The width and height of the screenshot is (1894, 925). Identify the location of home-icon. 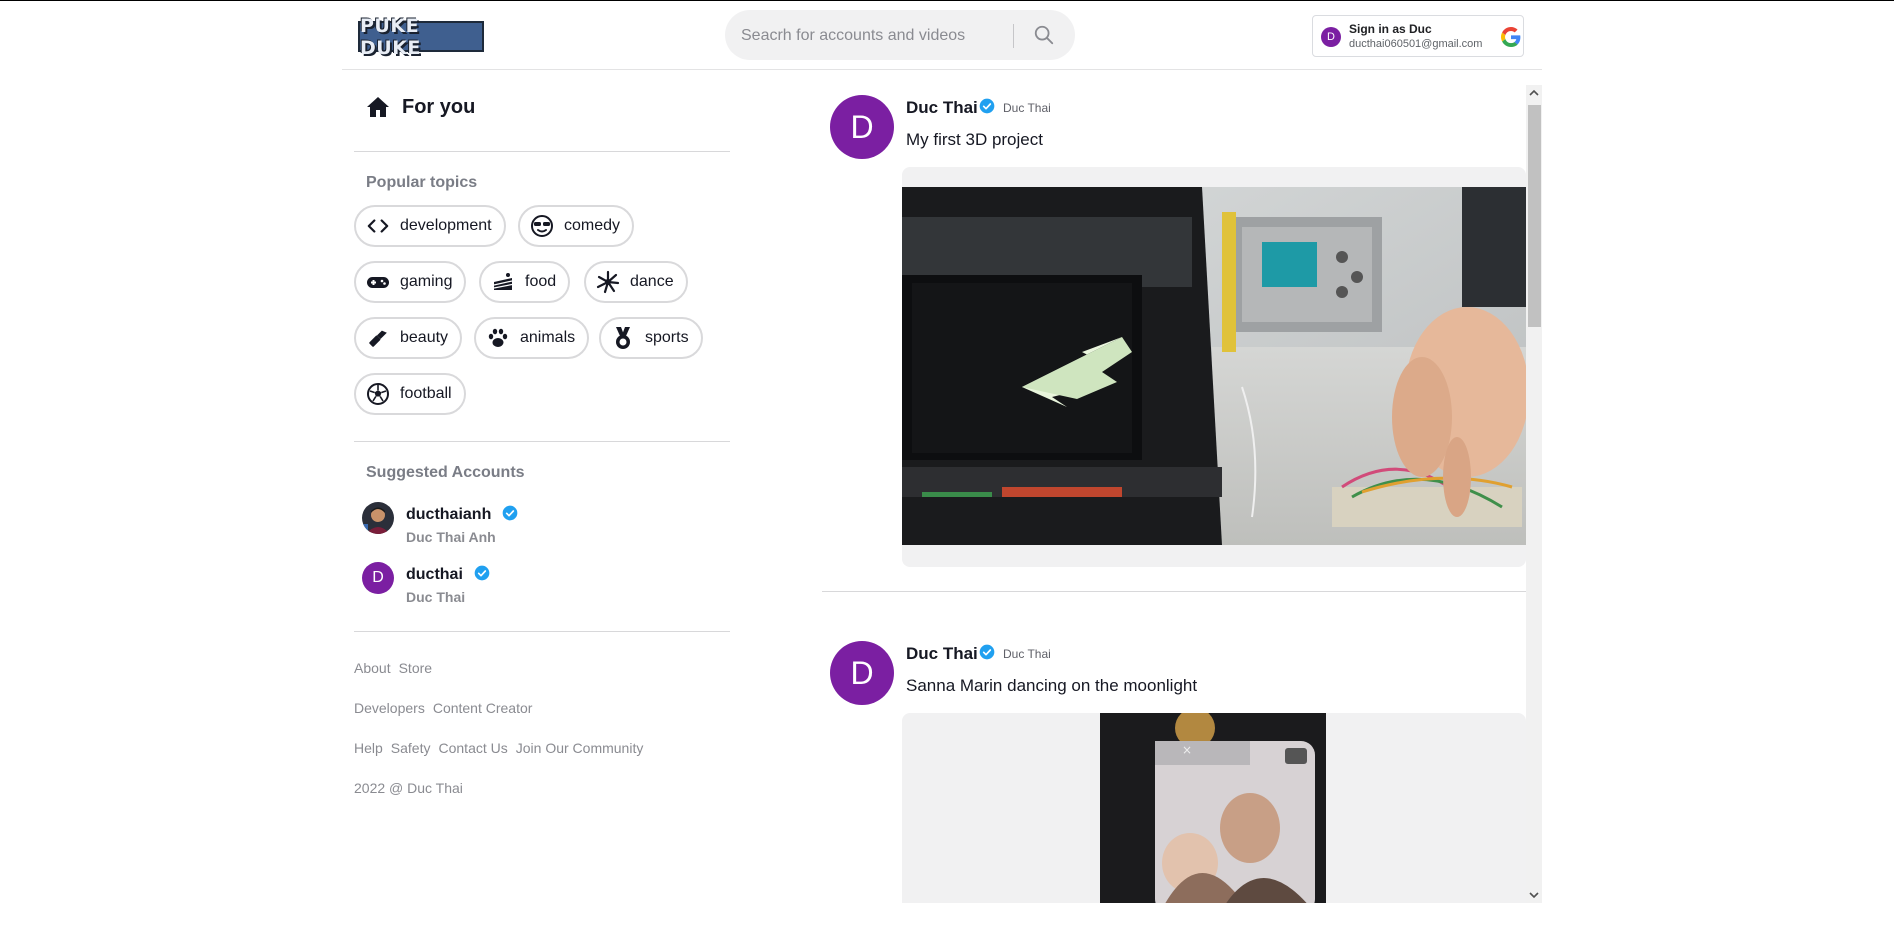
(378, 107).